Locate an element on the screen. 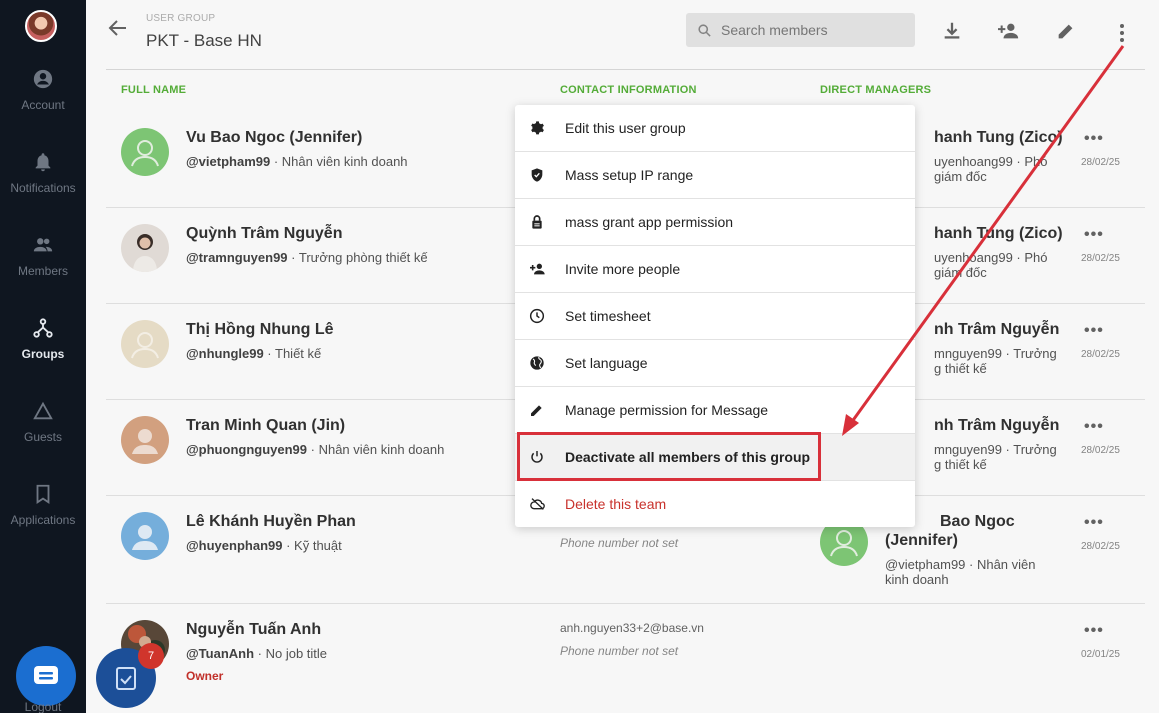  menu-item-edit-group: Edit this user group is located at coordinates (715, 128).